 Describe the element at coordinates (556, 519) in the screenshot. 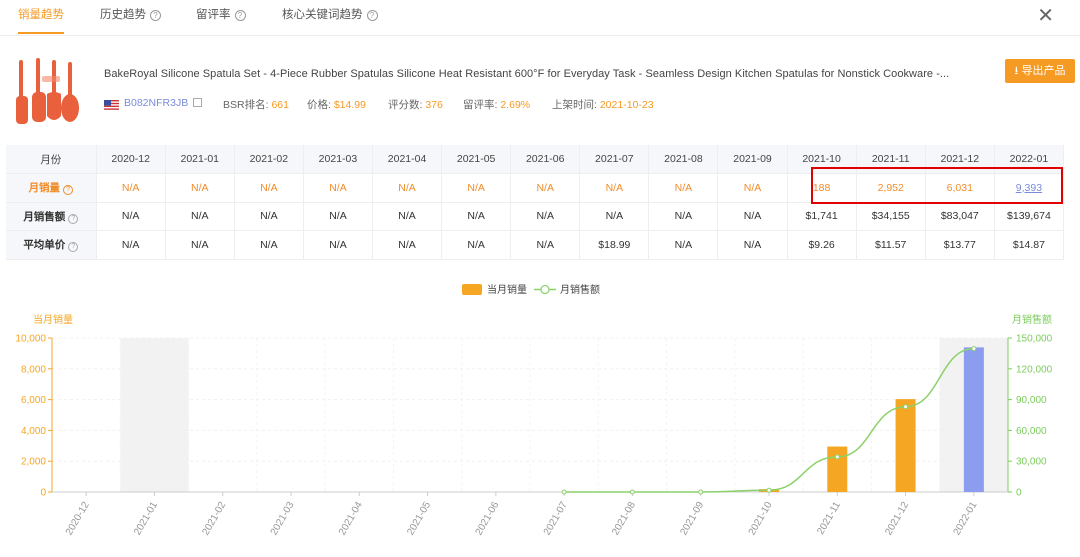

I see `x-tick-label: 2021-07` at that location.